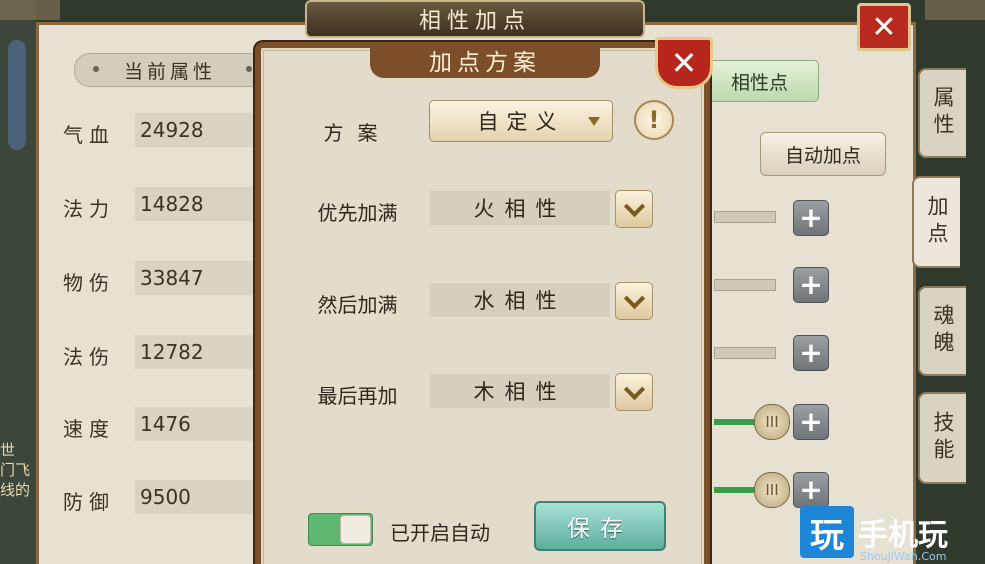 The image size is (985, 564). I want to click on stat-value: 14828, so click(195, 204).